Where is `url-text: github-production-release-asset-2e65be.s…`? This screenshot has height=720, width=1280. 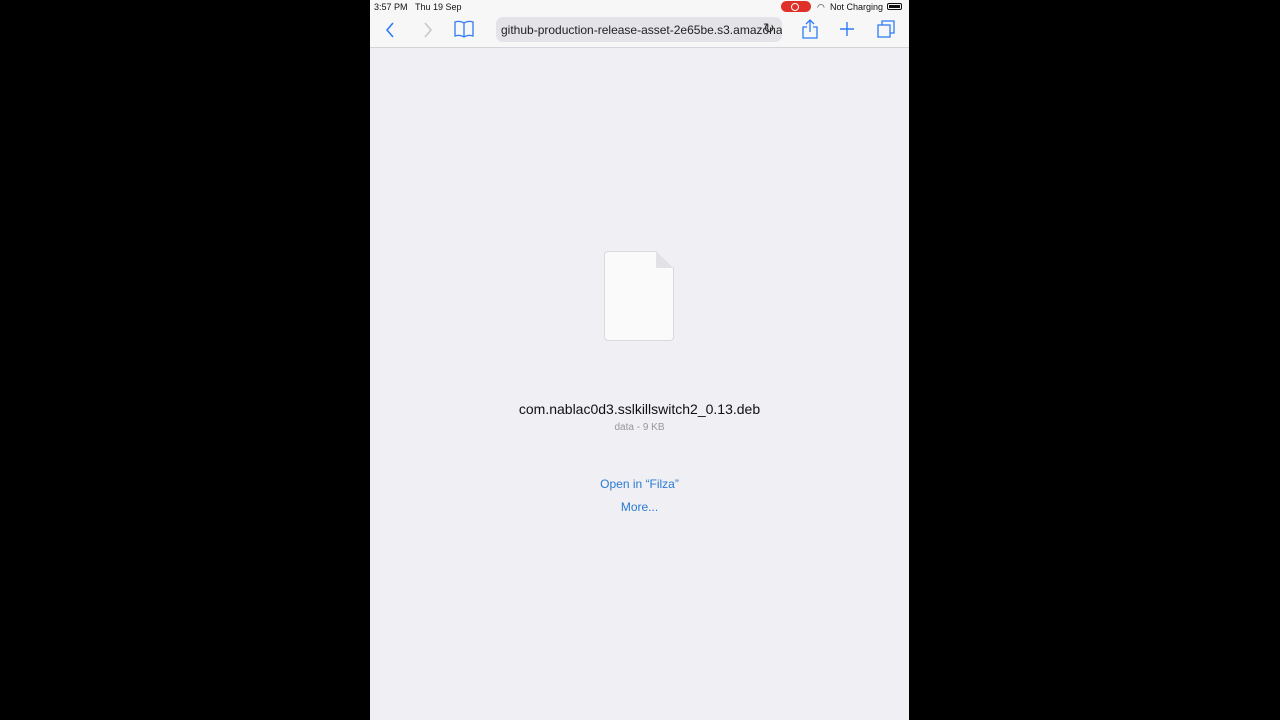 url-text: github-production-release-asset-2e65be.s… is located at coordinates (641, 30).